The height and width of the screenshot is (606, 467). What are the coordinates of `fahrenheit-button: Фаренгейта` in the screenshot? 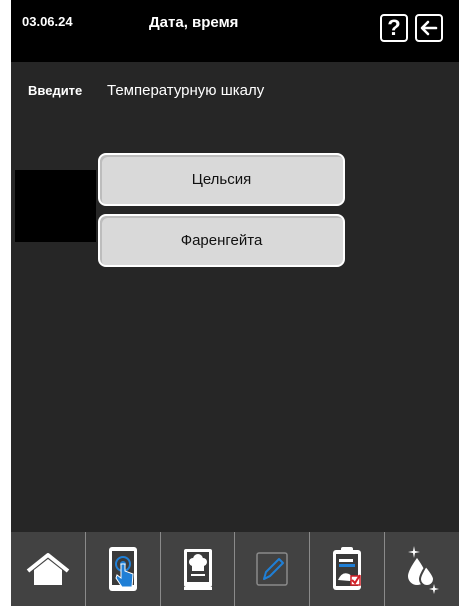 It's located at (221, 240).